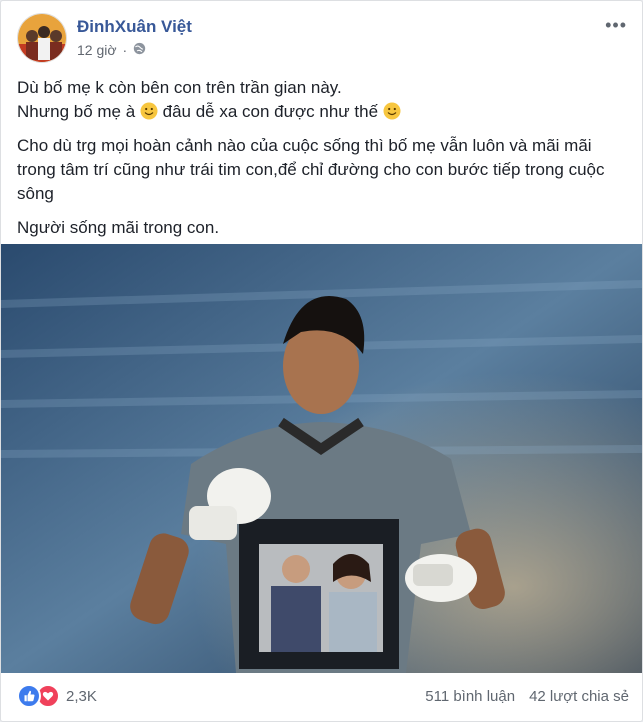 Image resolution: width=643 pixels, height=722 pixels. Describe the element at coordinates (270, 111) in the screenshot. I see `text-line-2b: đâu dễ xa con được như thế` at that location.